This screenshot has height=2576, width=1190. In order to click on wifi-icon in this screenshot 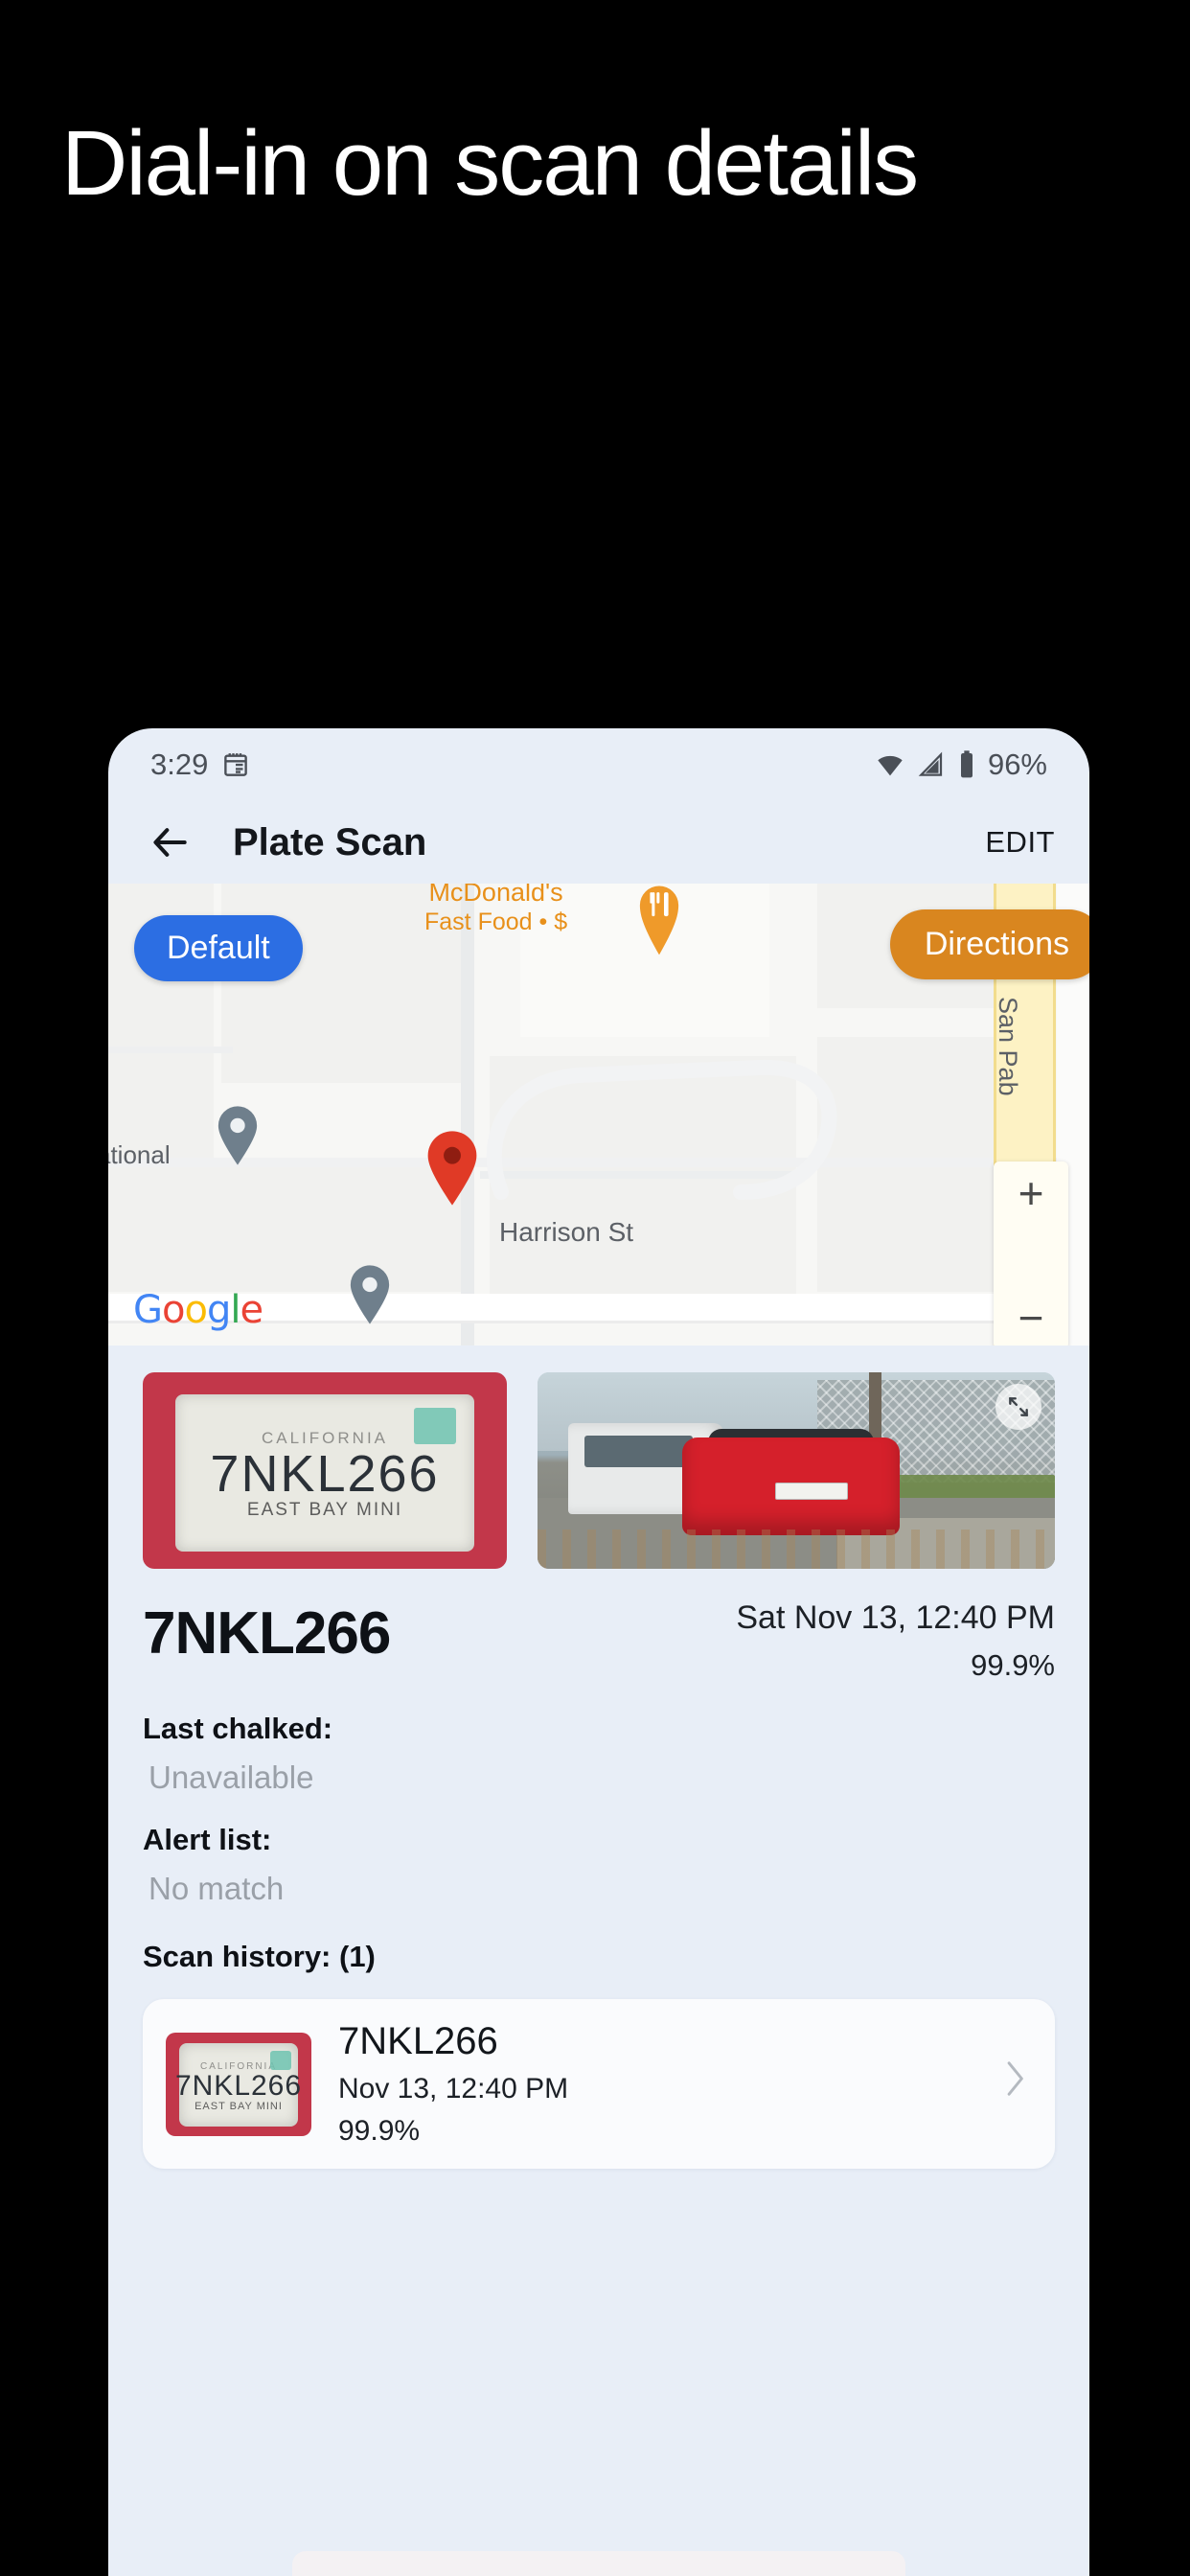, I will do `click(890, 764)`.